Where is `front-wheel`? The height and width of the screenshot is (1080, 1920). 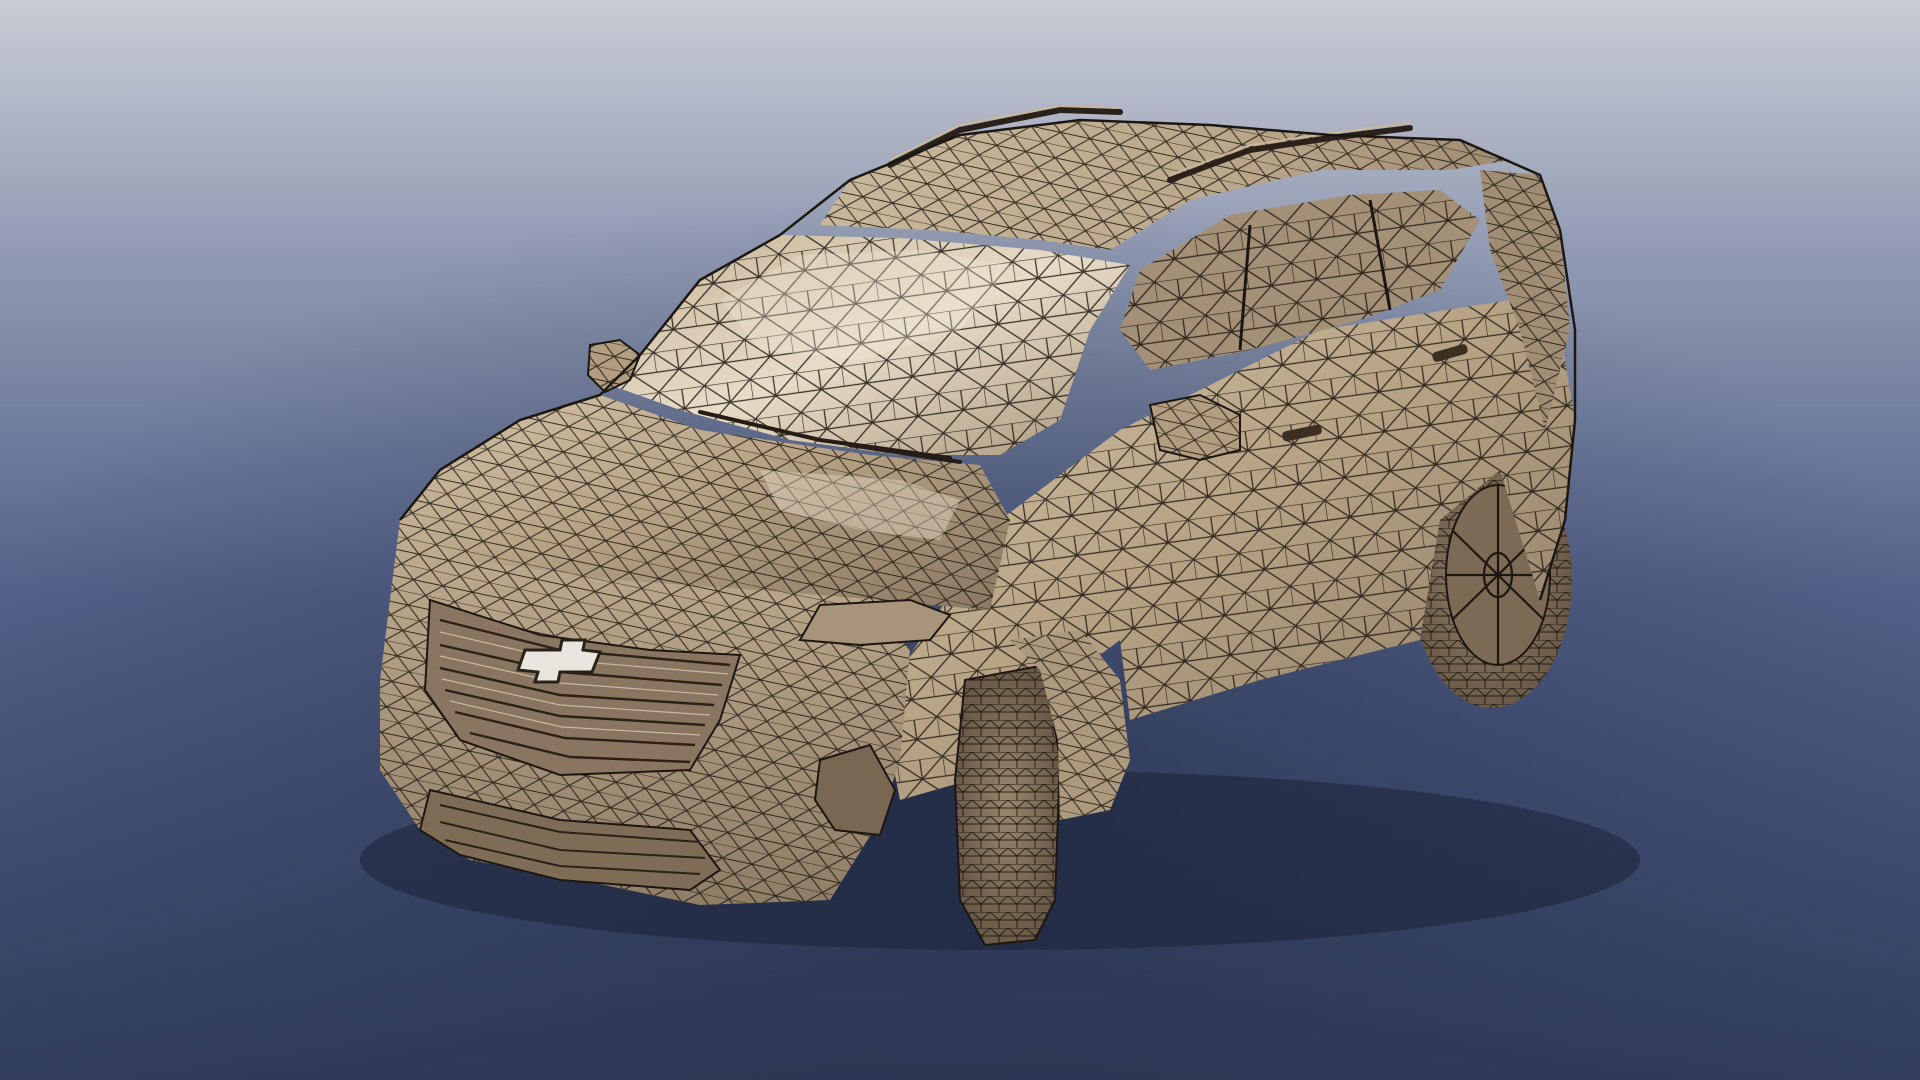
front-wheel is located at coordinates (1007, 805).